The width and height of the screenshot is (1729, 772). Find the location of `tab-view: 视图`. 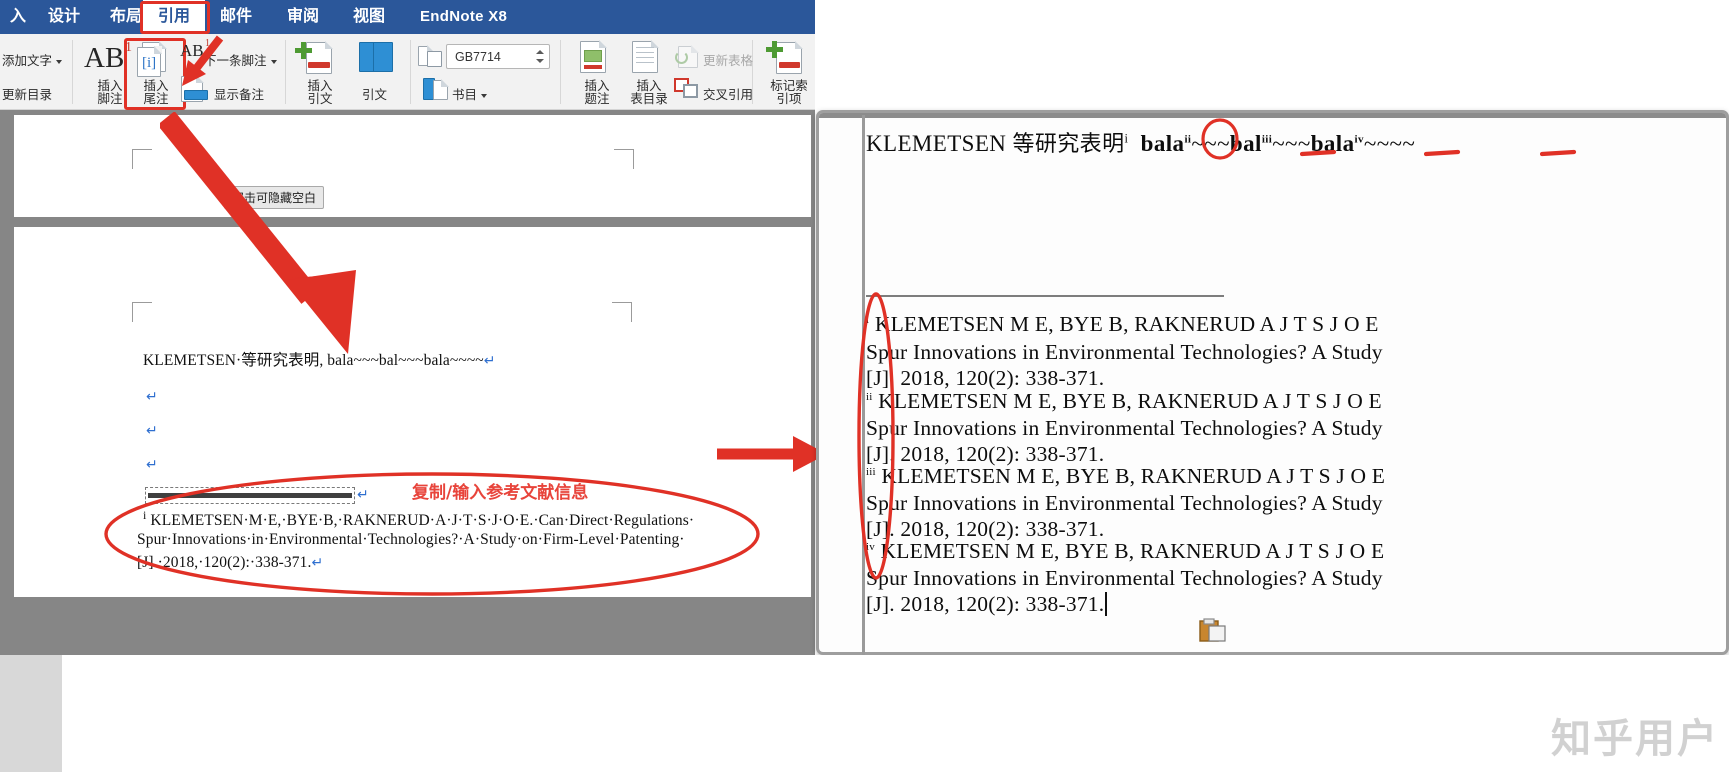

tab-view: 视图 is located at coordinates (369, 17).